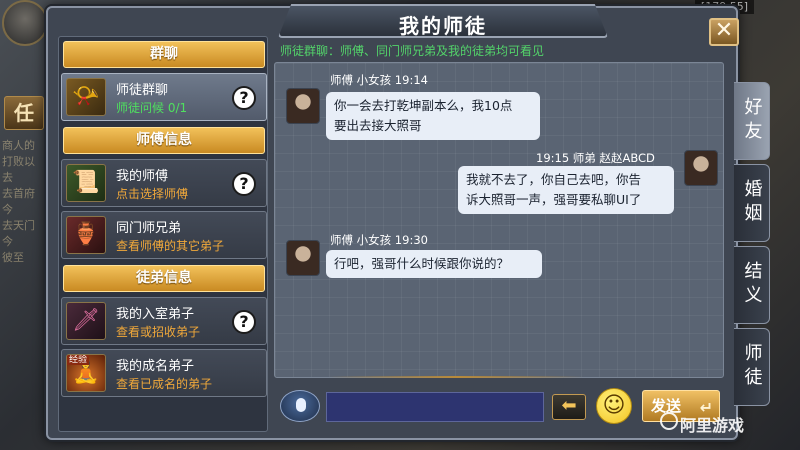 The image size is (800, 450). I want to click on quest-log-line: 去, so click(7, 177).